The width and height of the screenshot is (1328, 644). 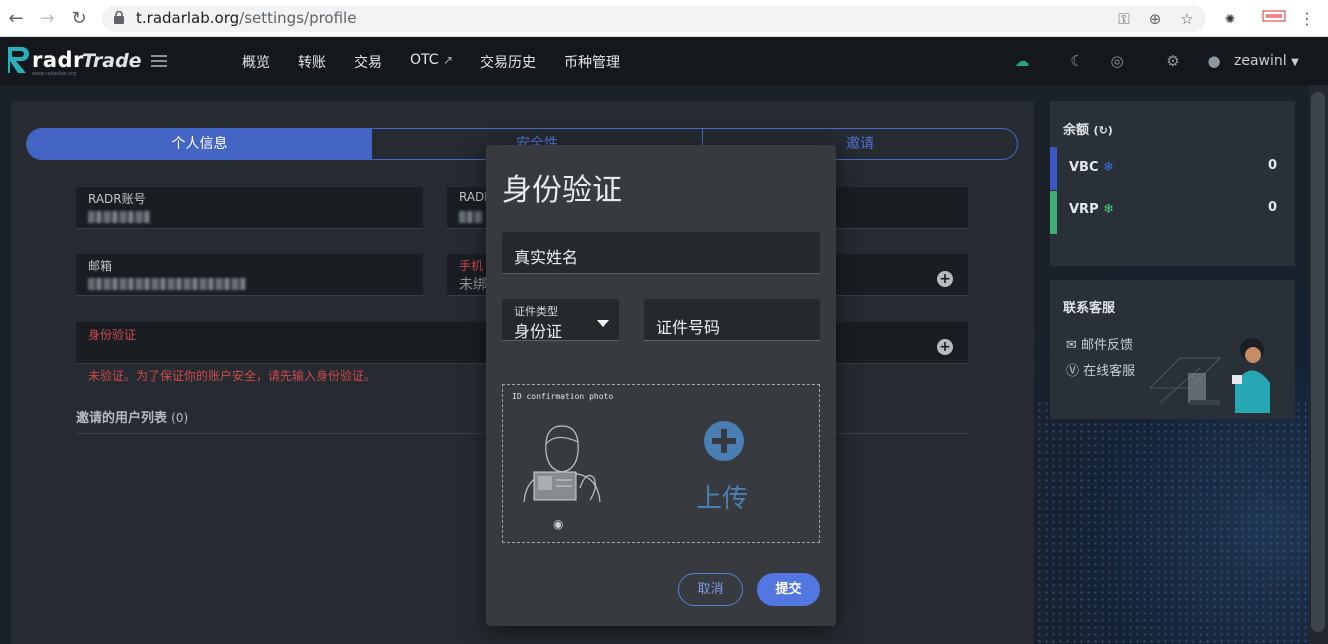 What do you see at coordinates (1089, 308) in the screenshot?
I see `contact-title: 联系客服` at bounding box center [1089, 308].